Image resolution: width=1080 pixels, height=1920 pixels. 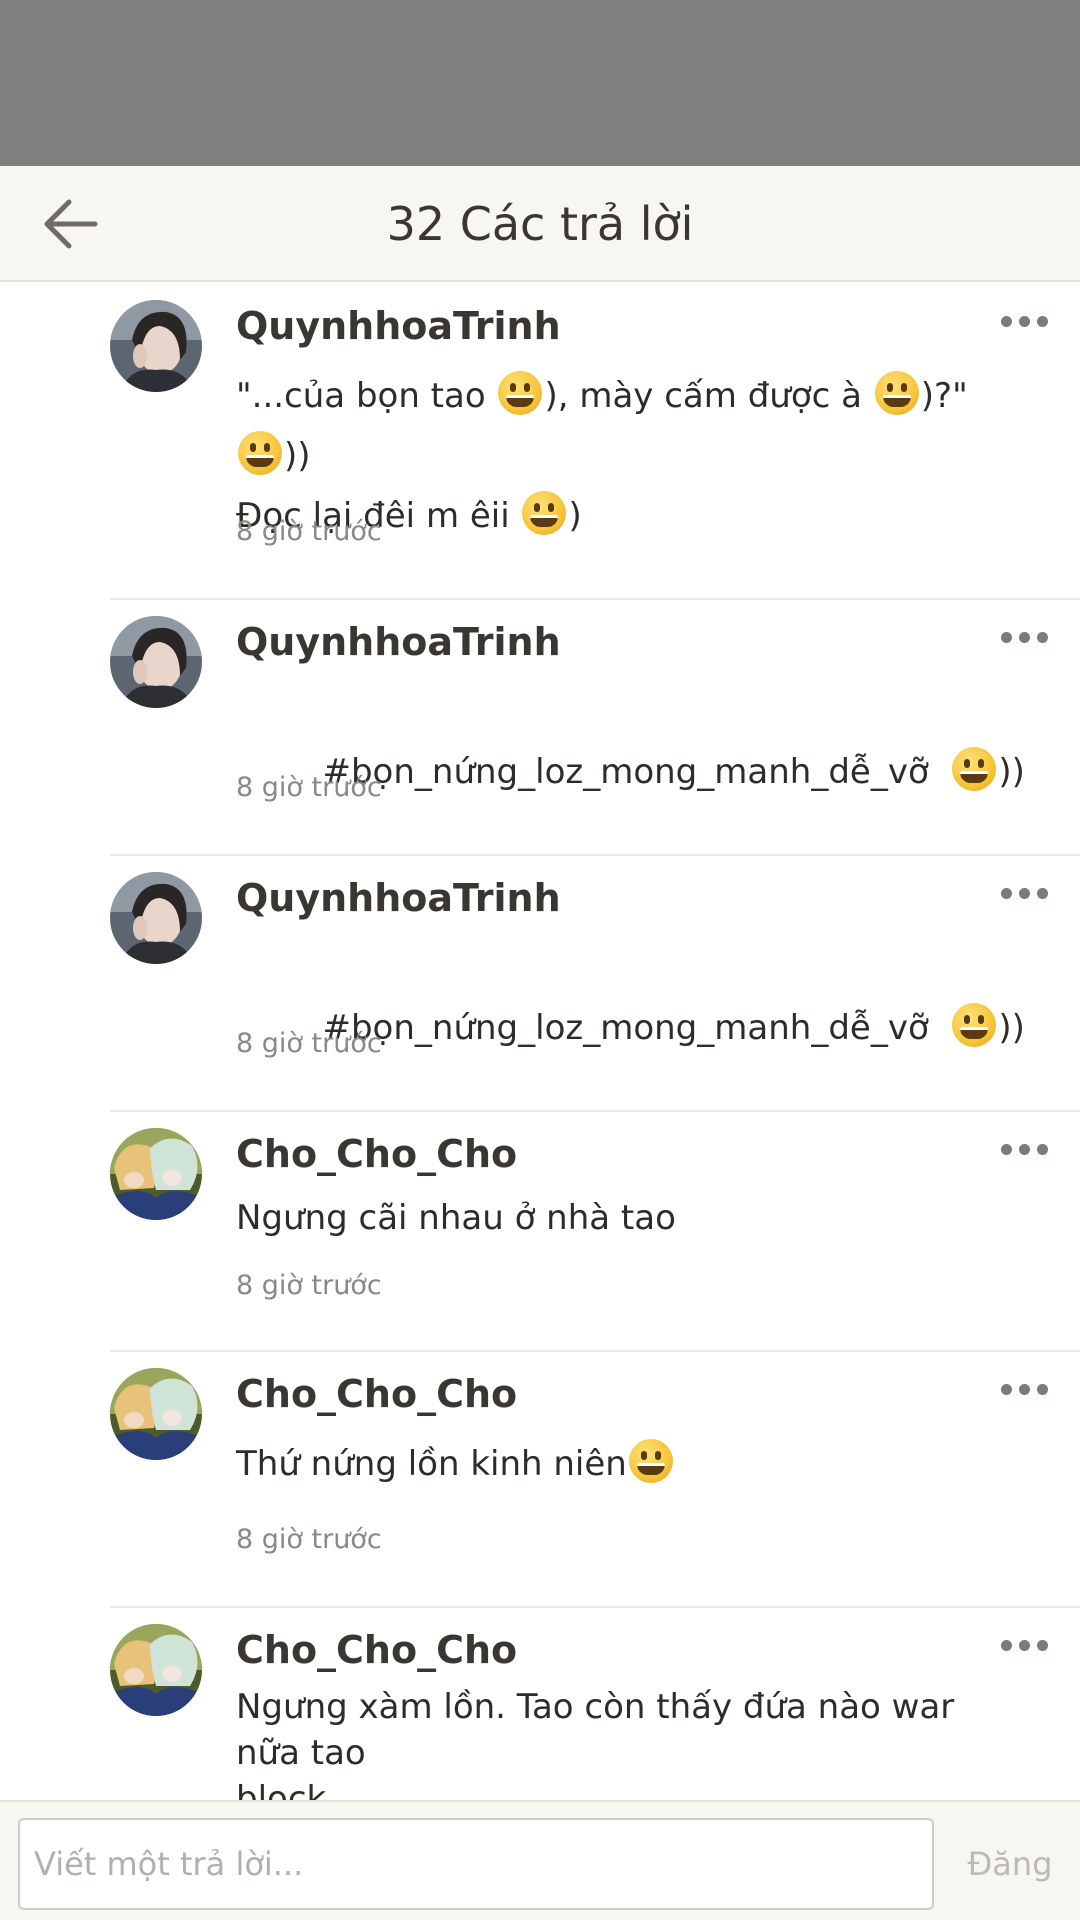 I want to click on post-button: Đăng, so click(x=1010, y=1864).